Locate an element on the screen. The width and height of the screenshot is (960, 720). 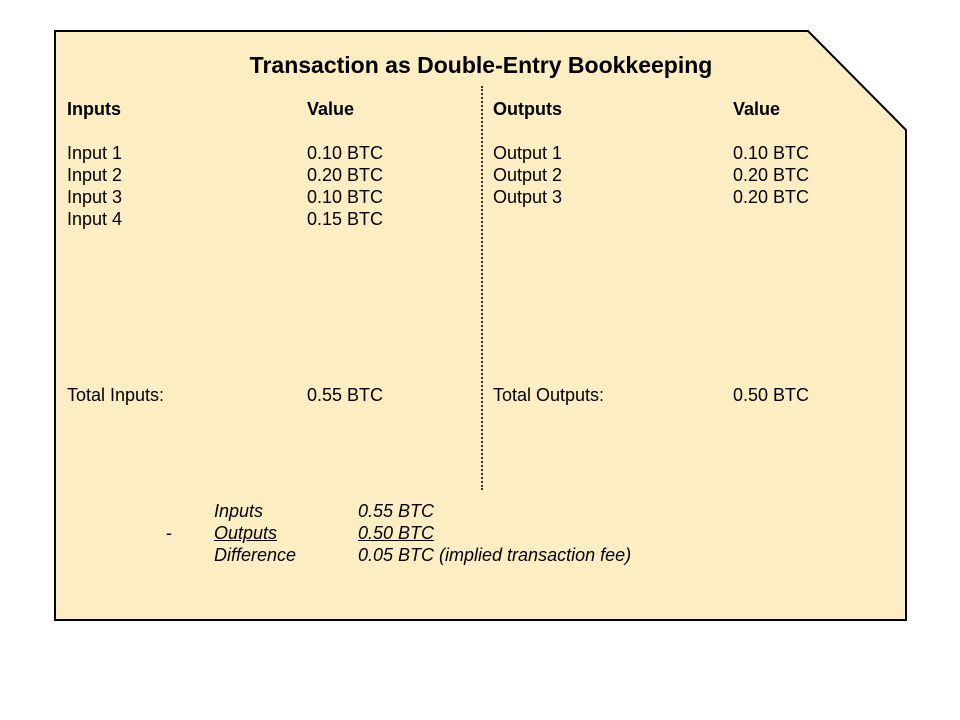
total-outputs-label: Total Outputs: is located at coordinates (549, 395).